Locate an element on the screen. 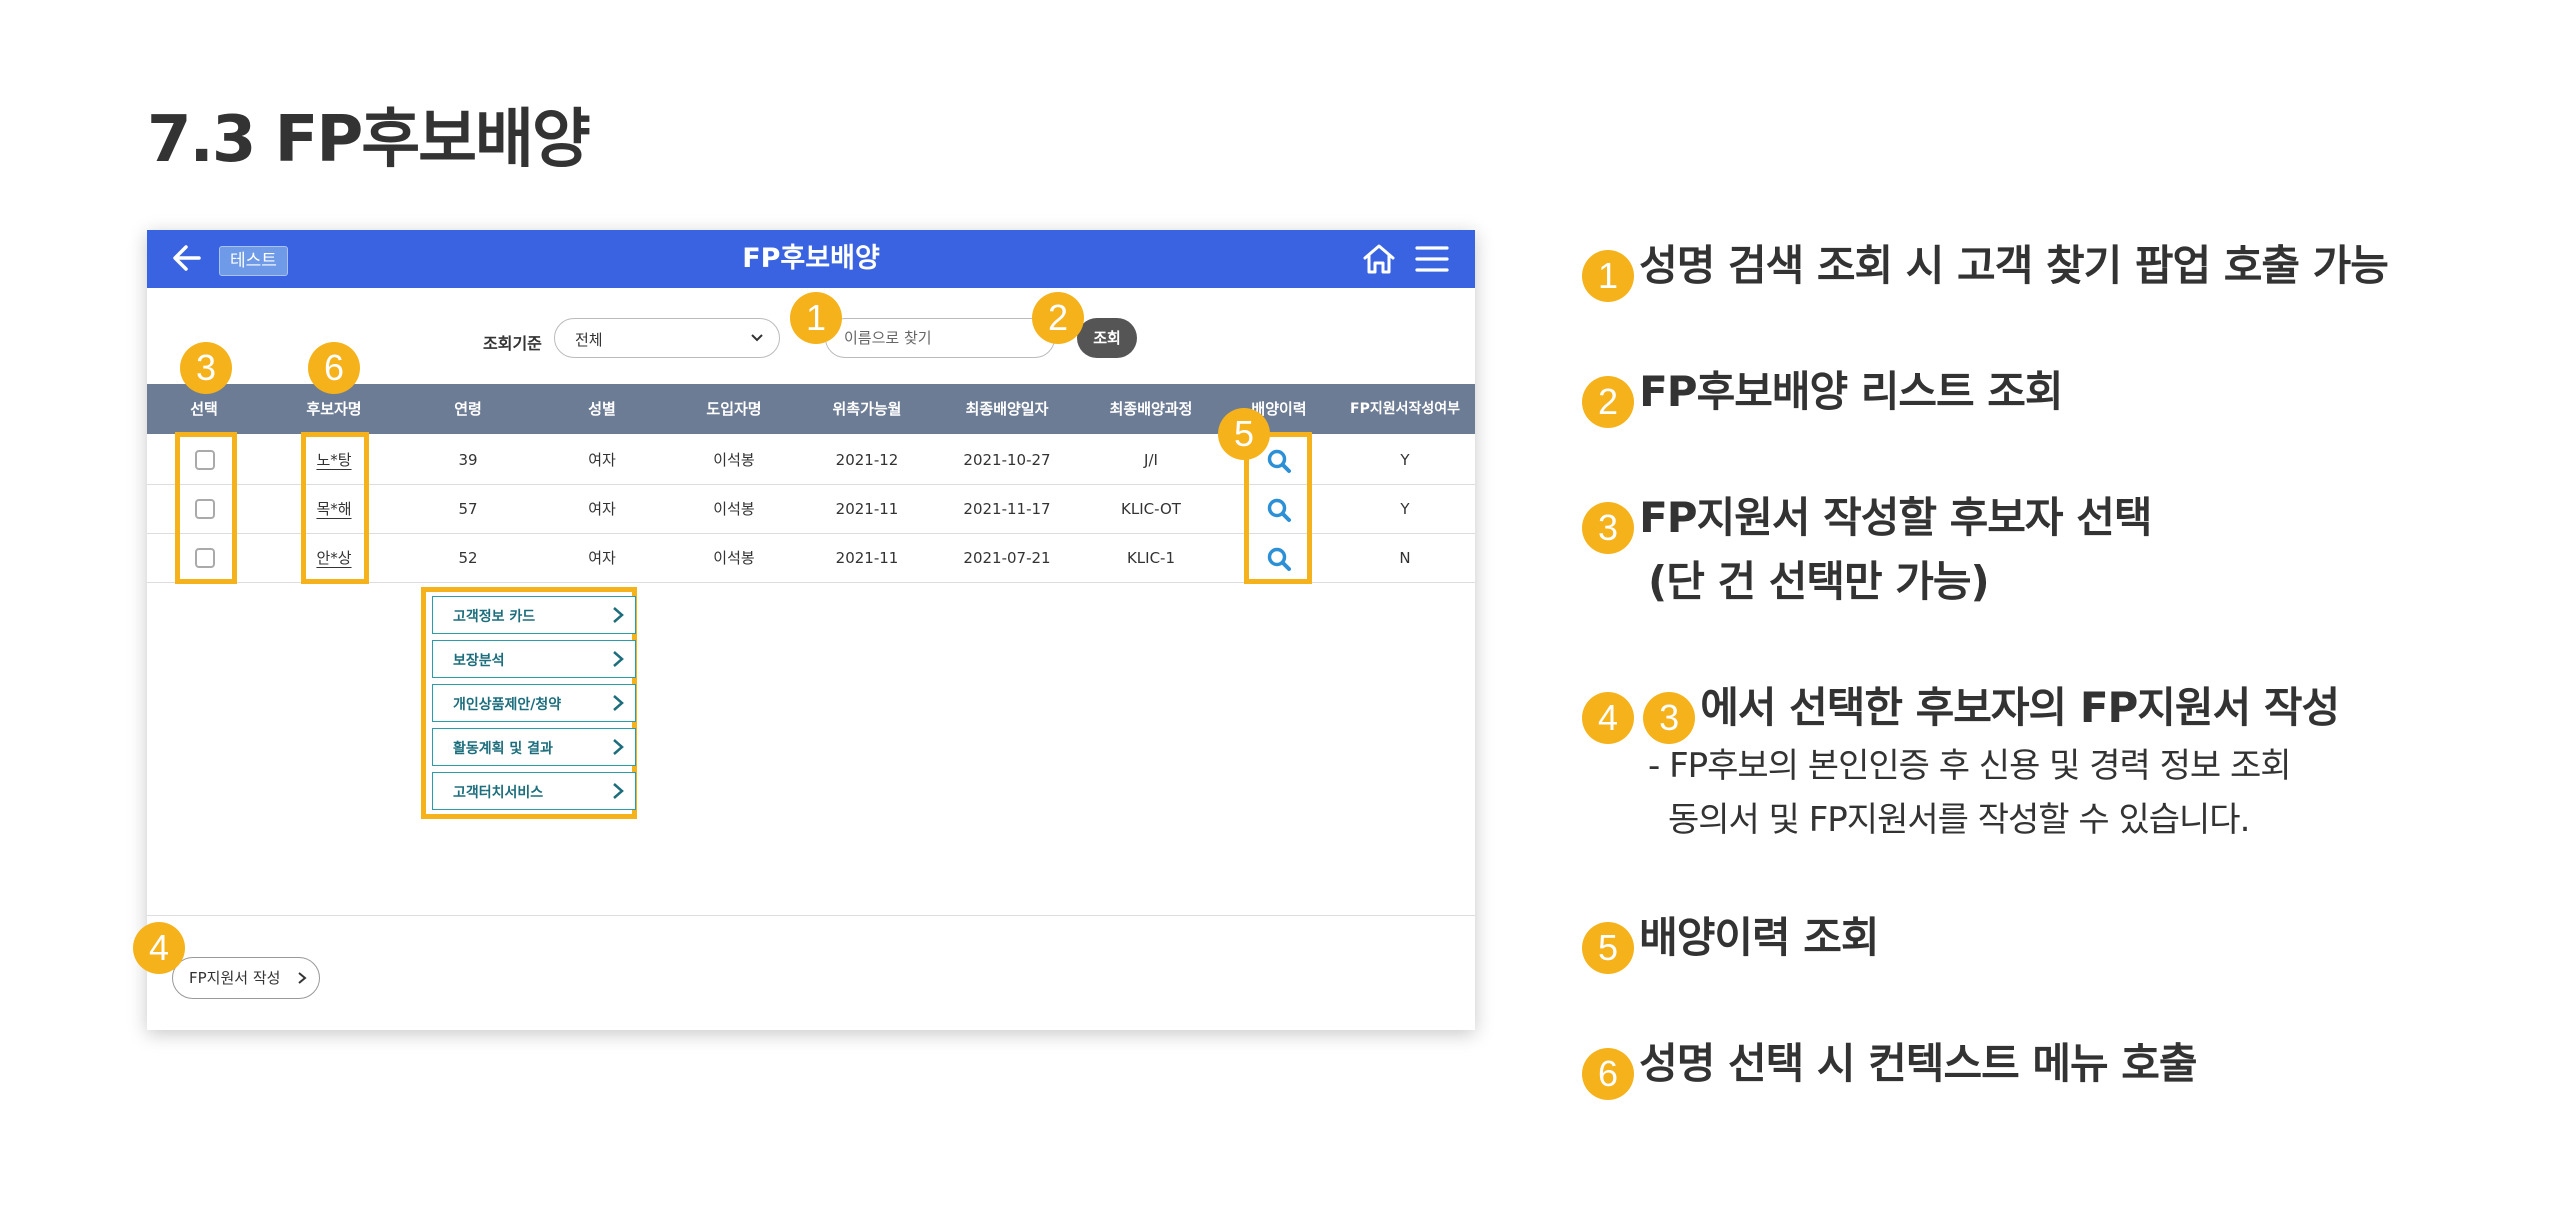  course-cell: KLIC-OT is located at coordinates (1151, 509).